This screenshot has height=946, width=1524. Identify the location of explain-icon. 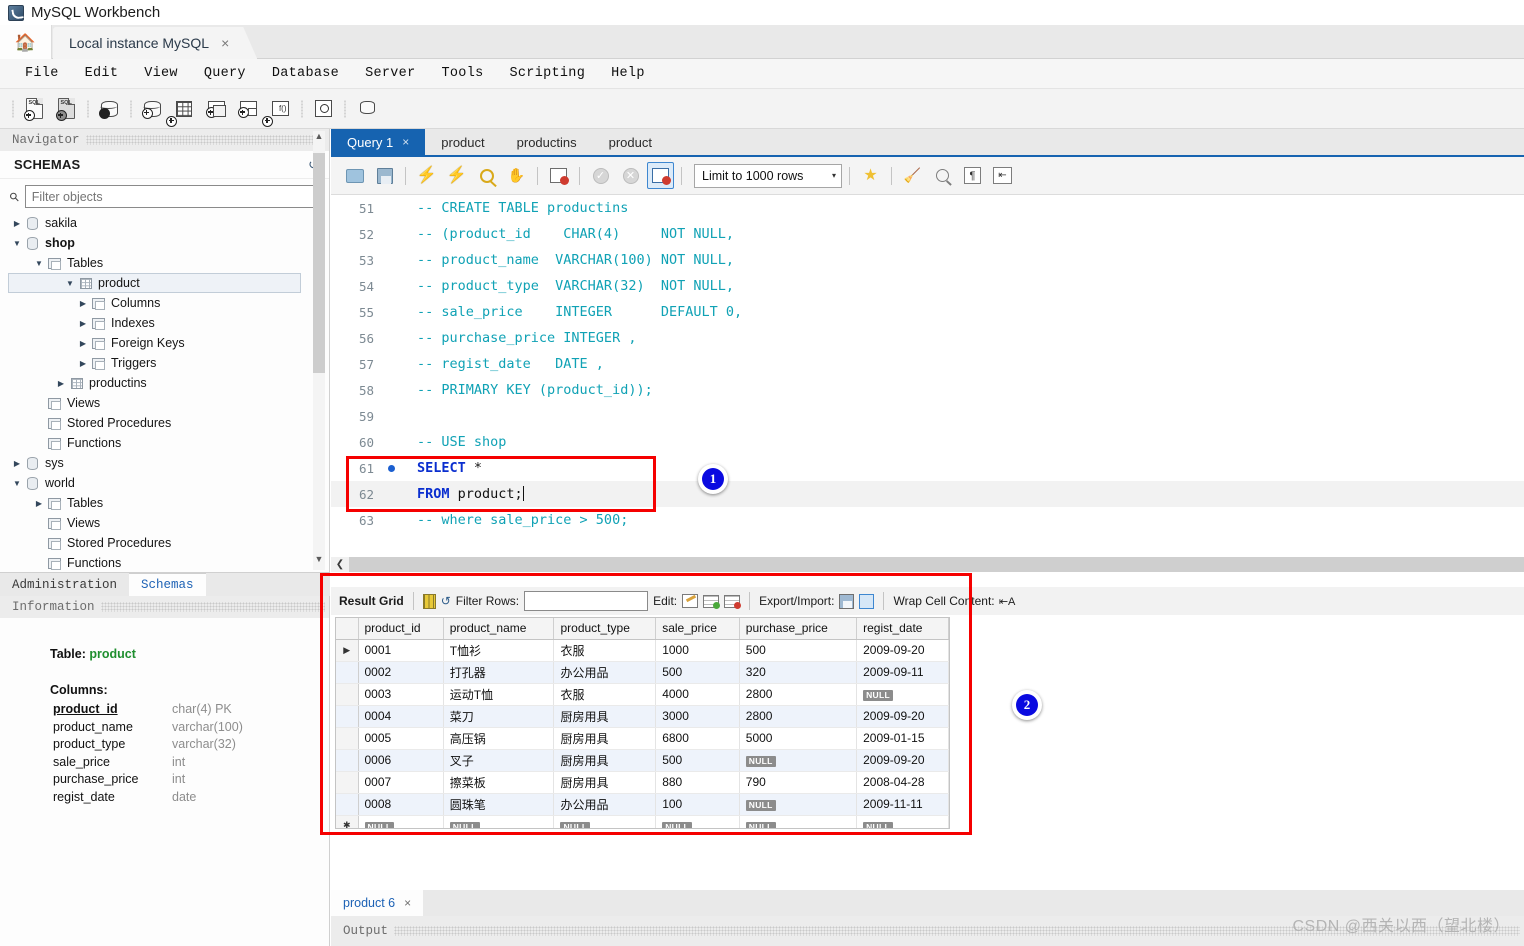
(486, 175).